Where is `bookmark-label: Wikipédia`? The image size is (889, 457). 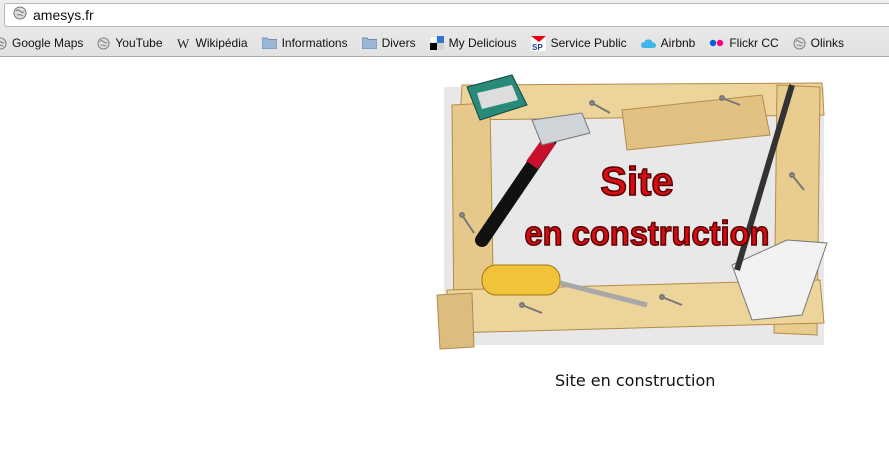
bookmark-label: Wikipédia is located at coordinates (221, 43).